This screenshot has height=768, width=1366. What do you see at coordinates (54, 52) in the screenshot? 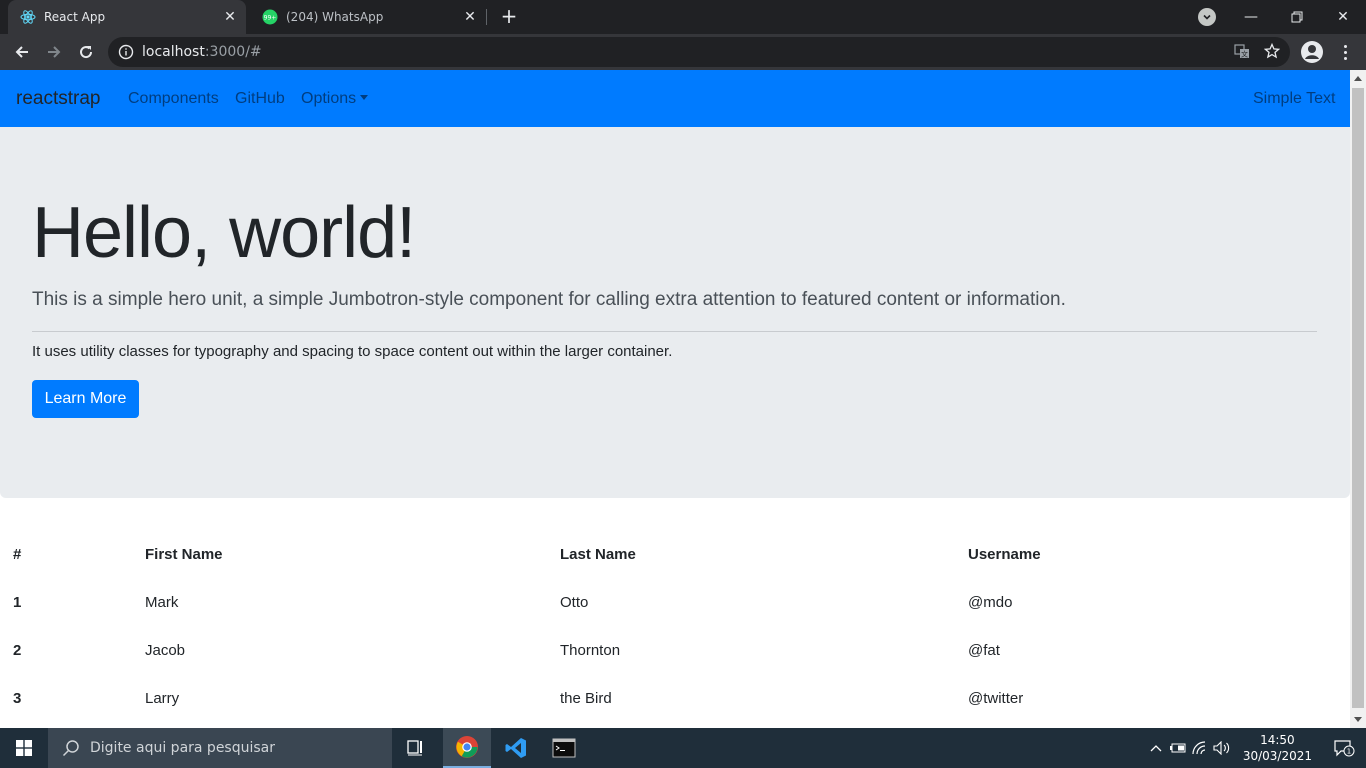
I see `forward-arrow-icon` at bounding box center [54, 52].